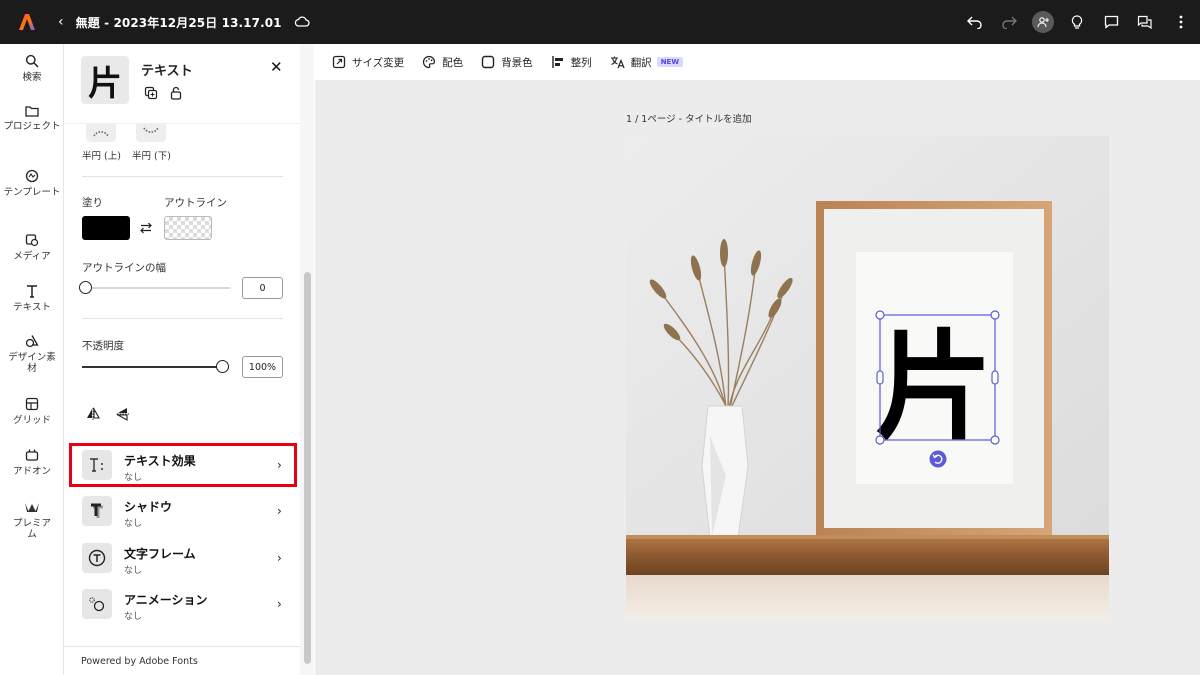 This screenshot has height=675, width=1200. I want to click on context-toolbar: サイズ変更 配色 背景色 整列 翻訳 NEW, so click(757, 62).